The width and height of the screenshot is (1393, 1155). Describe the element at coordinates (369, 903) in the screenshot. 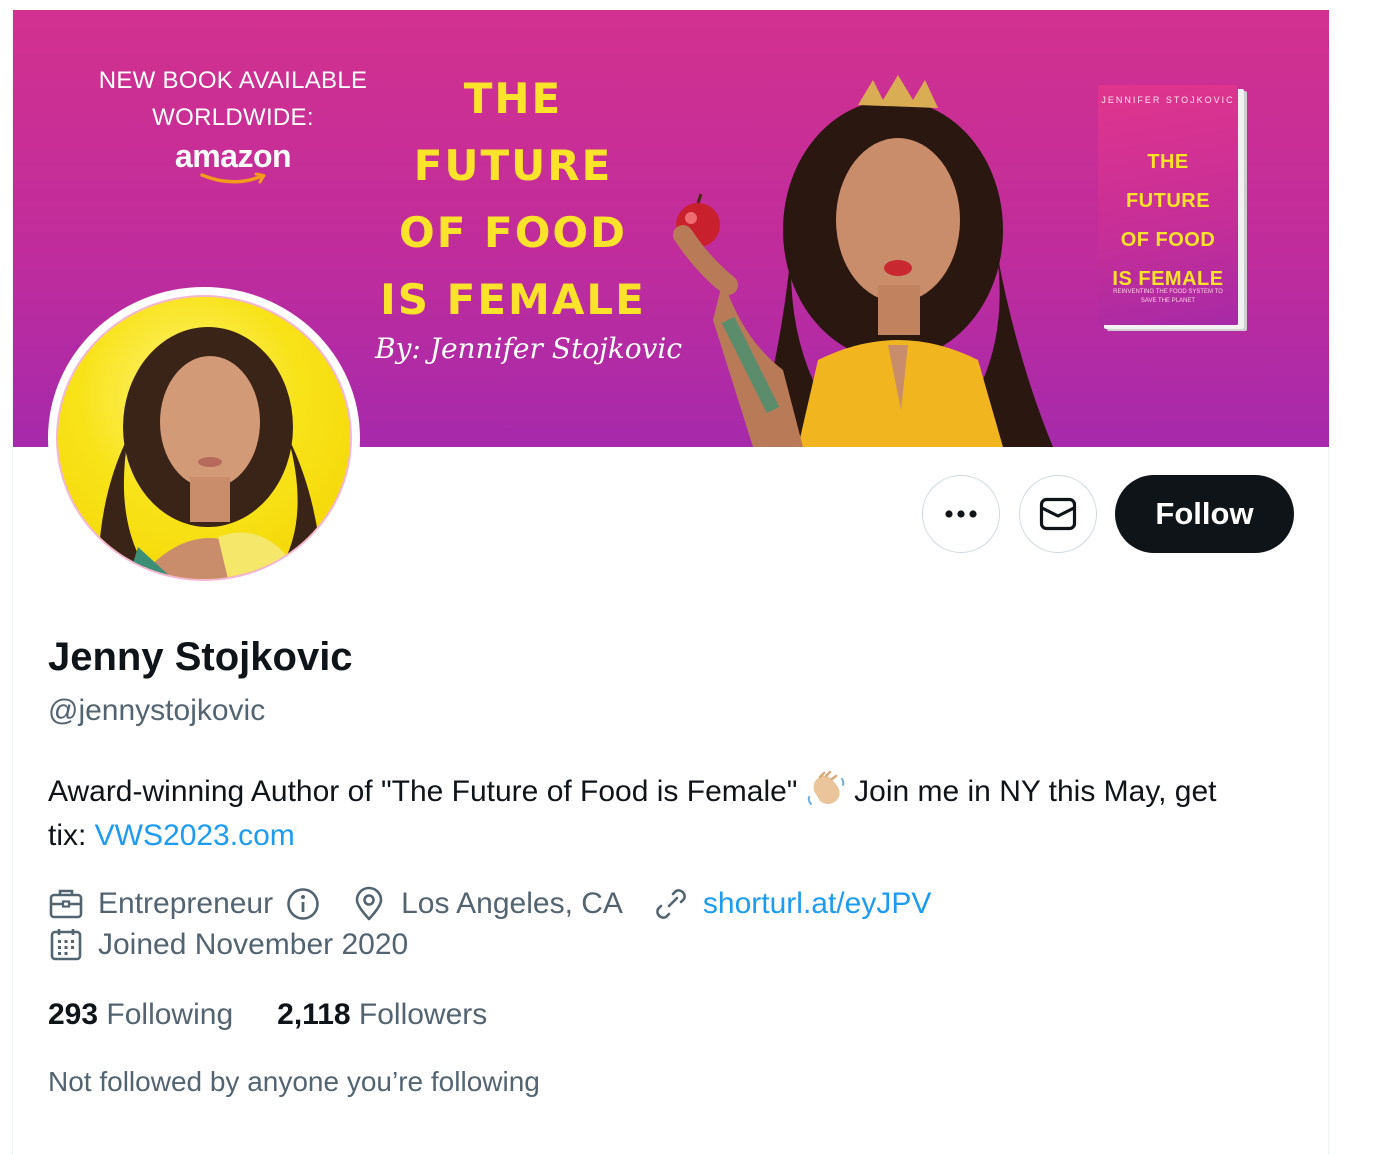

I see `location-pin-icon` at that location.